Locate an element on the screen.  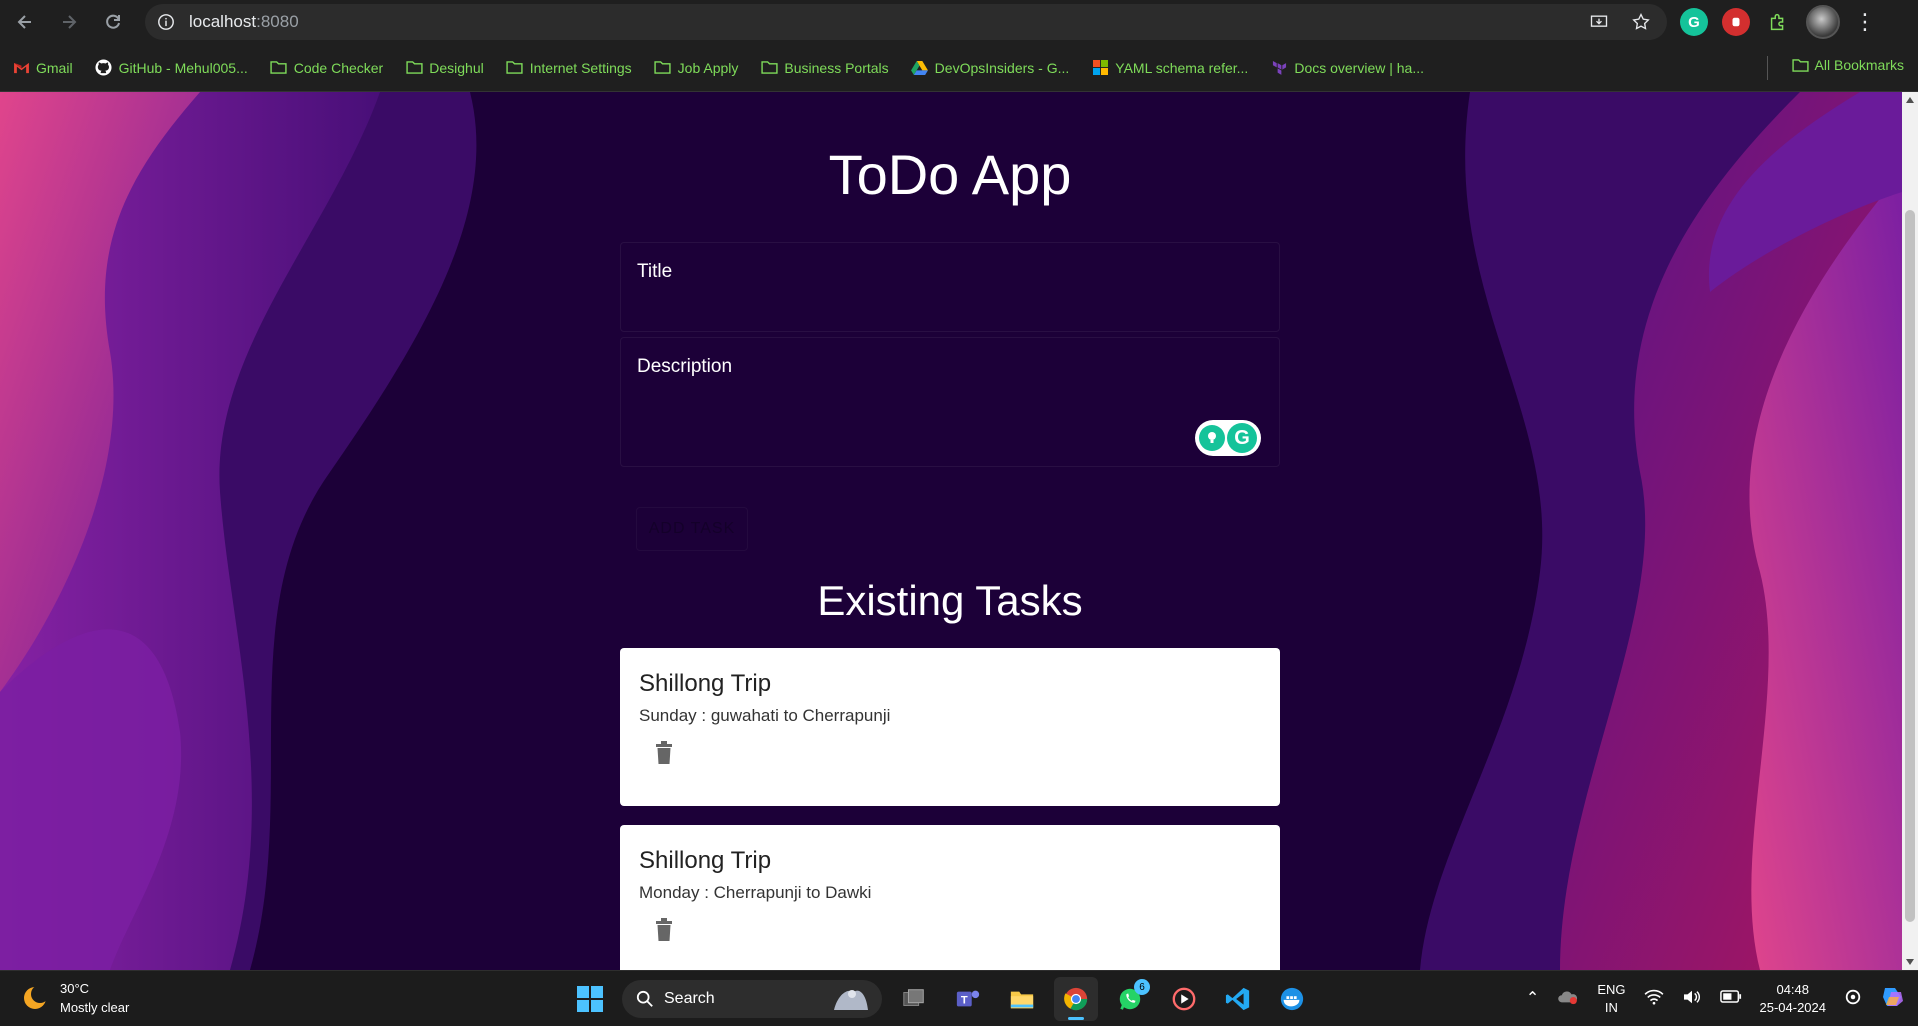
terraform-icon is located at coordinates (1279, 68).